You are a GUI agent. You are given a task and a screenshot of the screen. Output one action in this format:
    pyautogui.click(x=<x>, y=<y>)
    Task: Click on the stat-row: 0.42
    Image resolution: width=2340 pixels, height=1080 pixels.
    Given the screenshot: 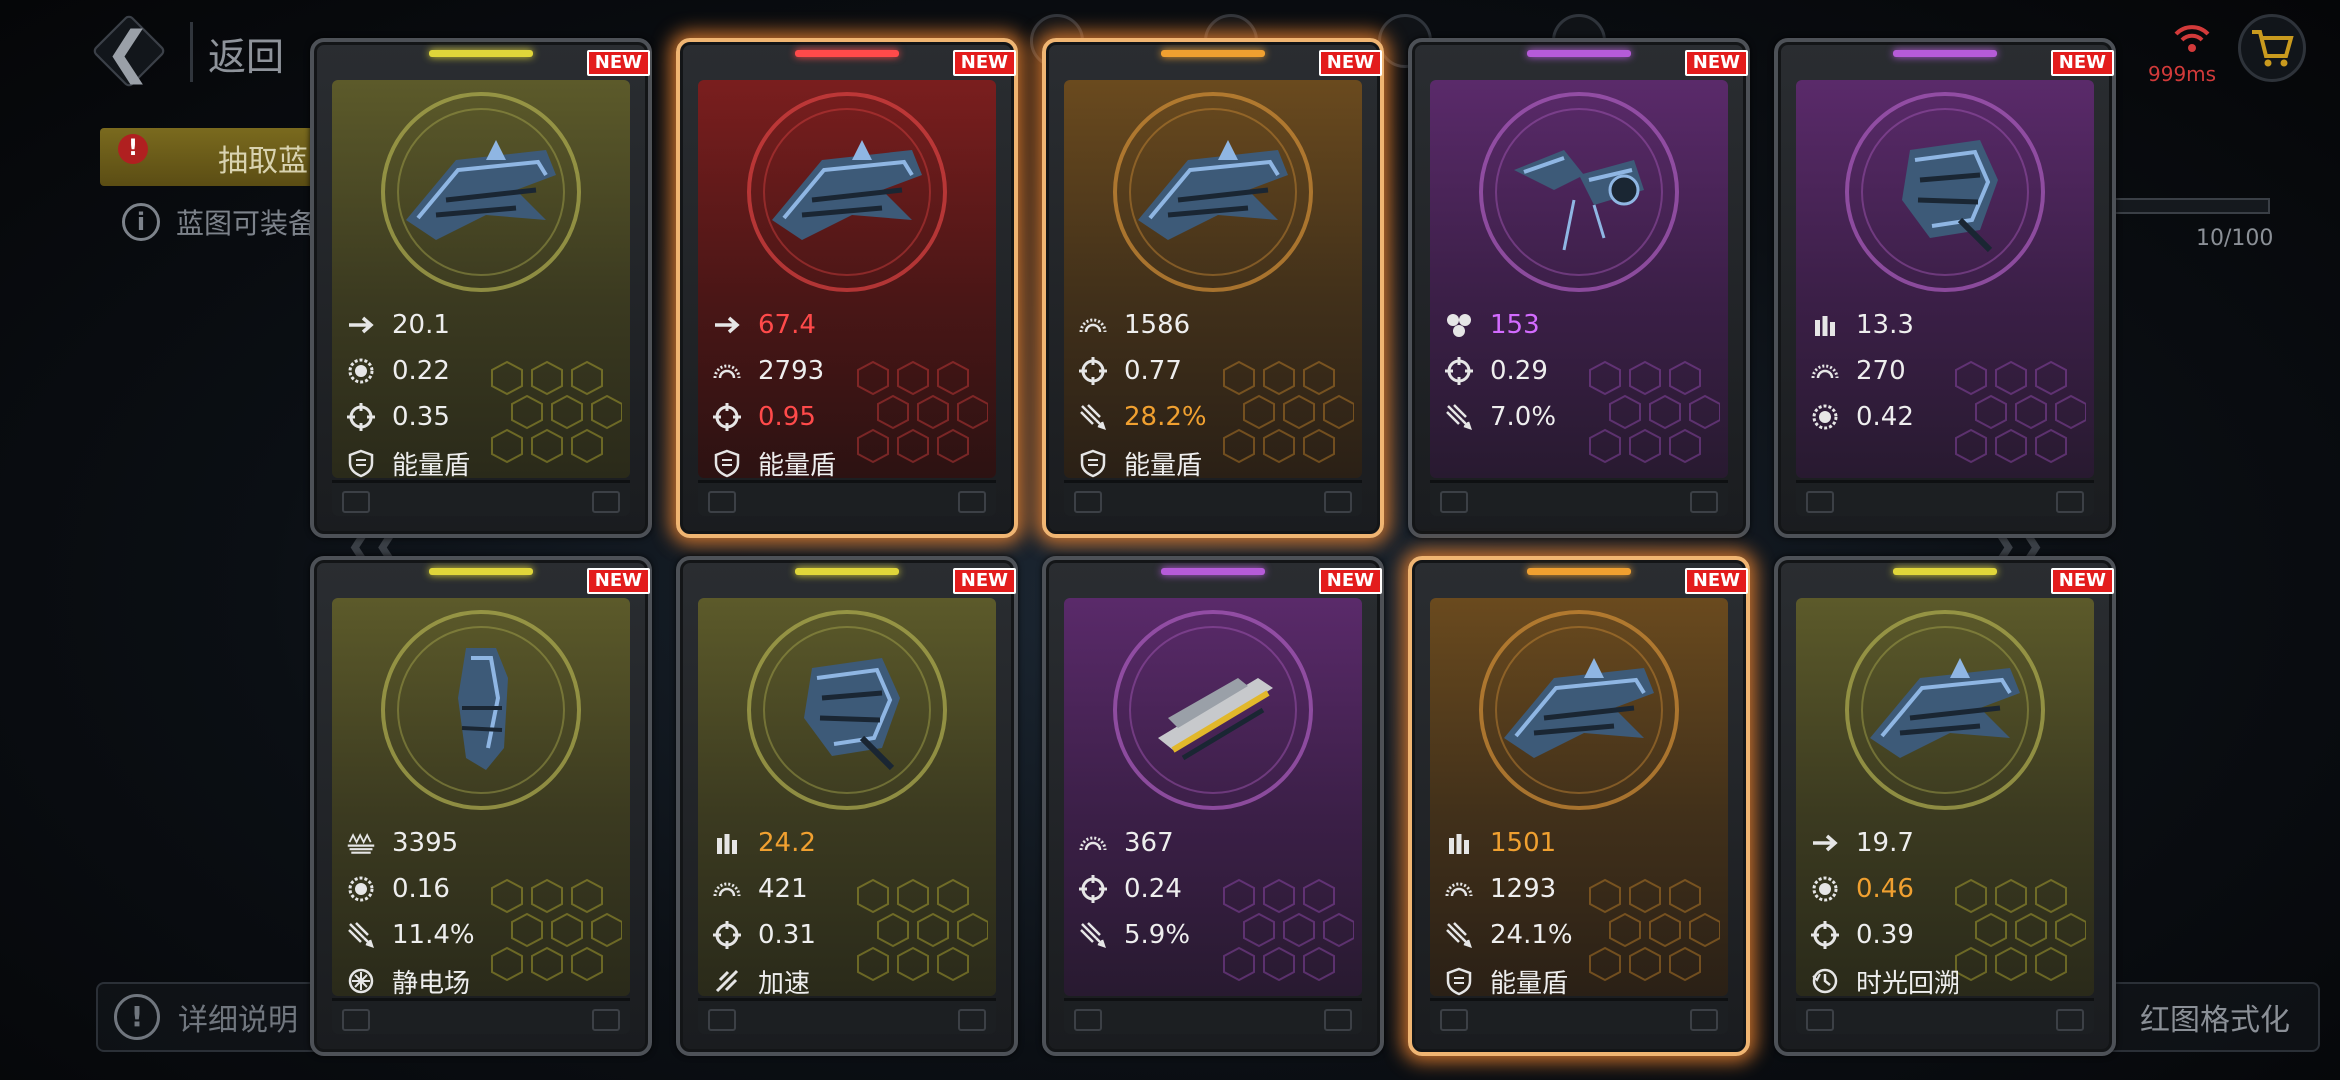 What is the action you would take?
    pyautogui.click(x=1945, y=417)
    